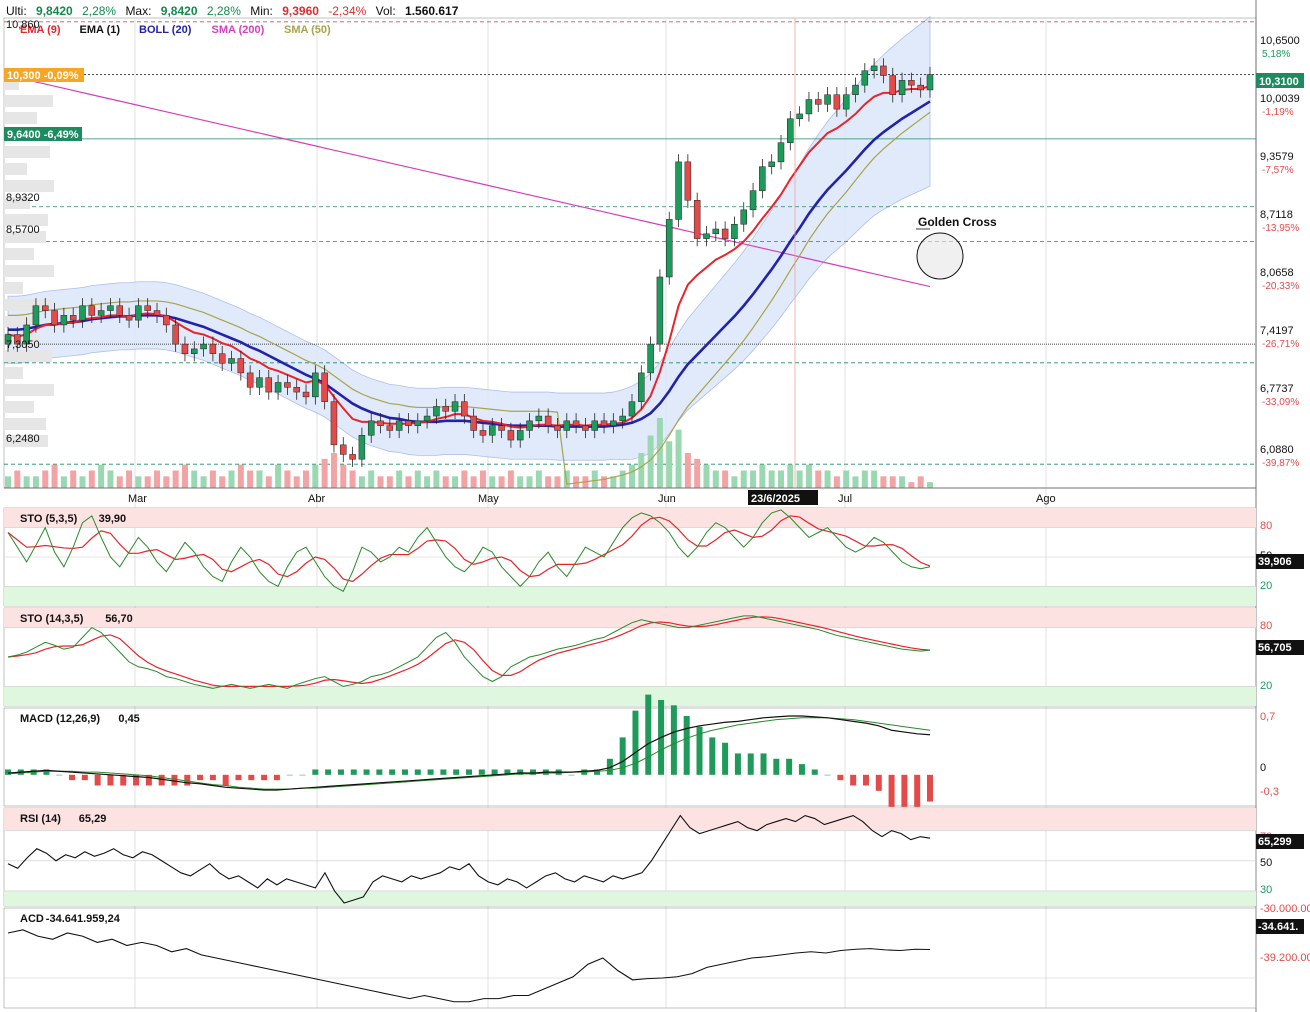 The width and height of the screenshot is (1310, 1012). I want to click on indicator-axis-label: 0, so click(1263, 768).